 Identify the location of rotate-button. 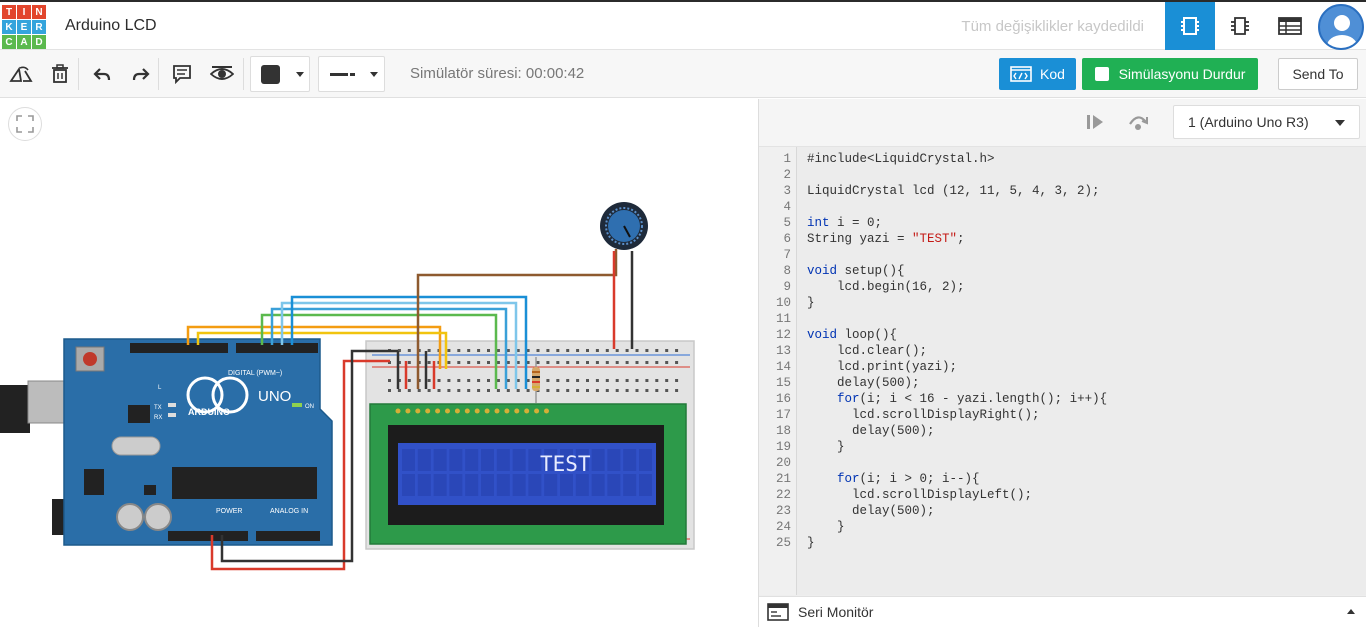
(21, 74).